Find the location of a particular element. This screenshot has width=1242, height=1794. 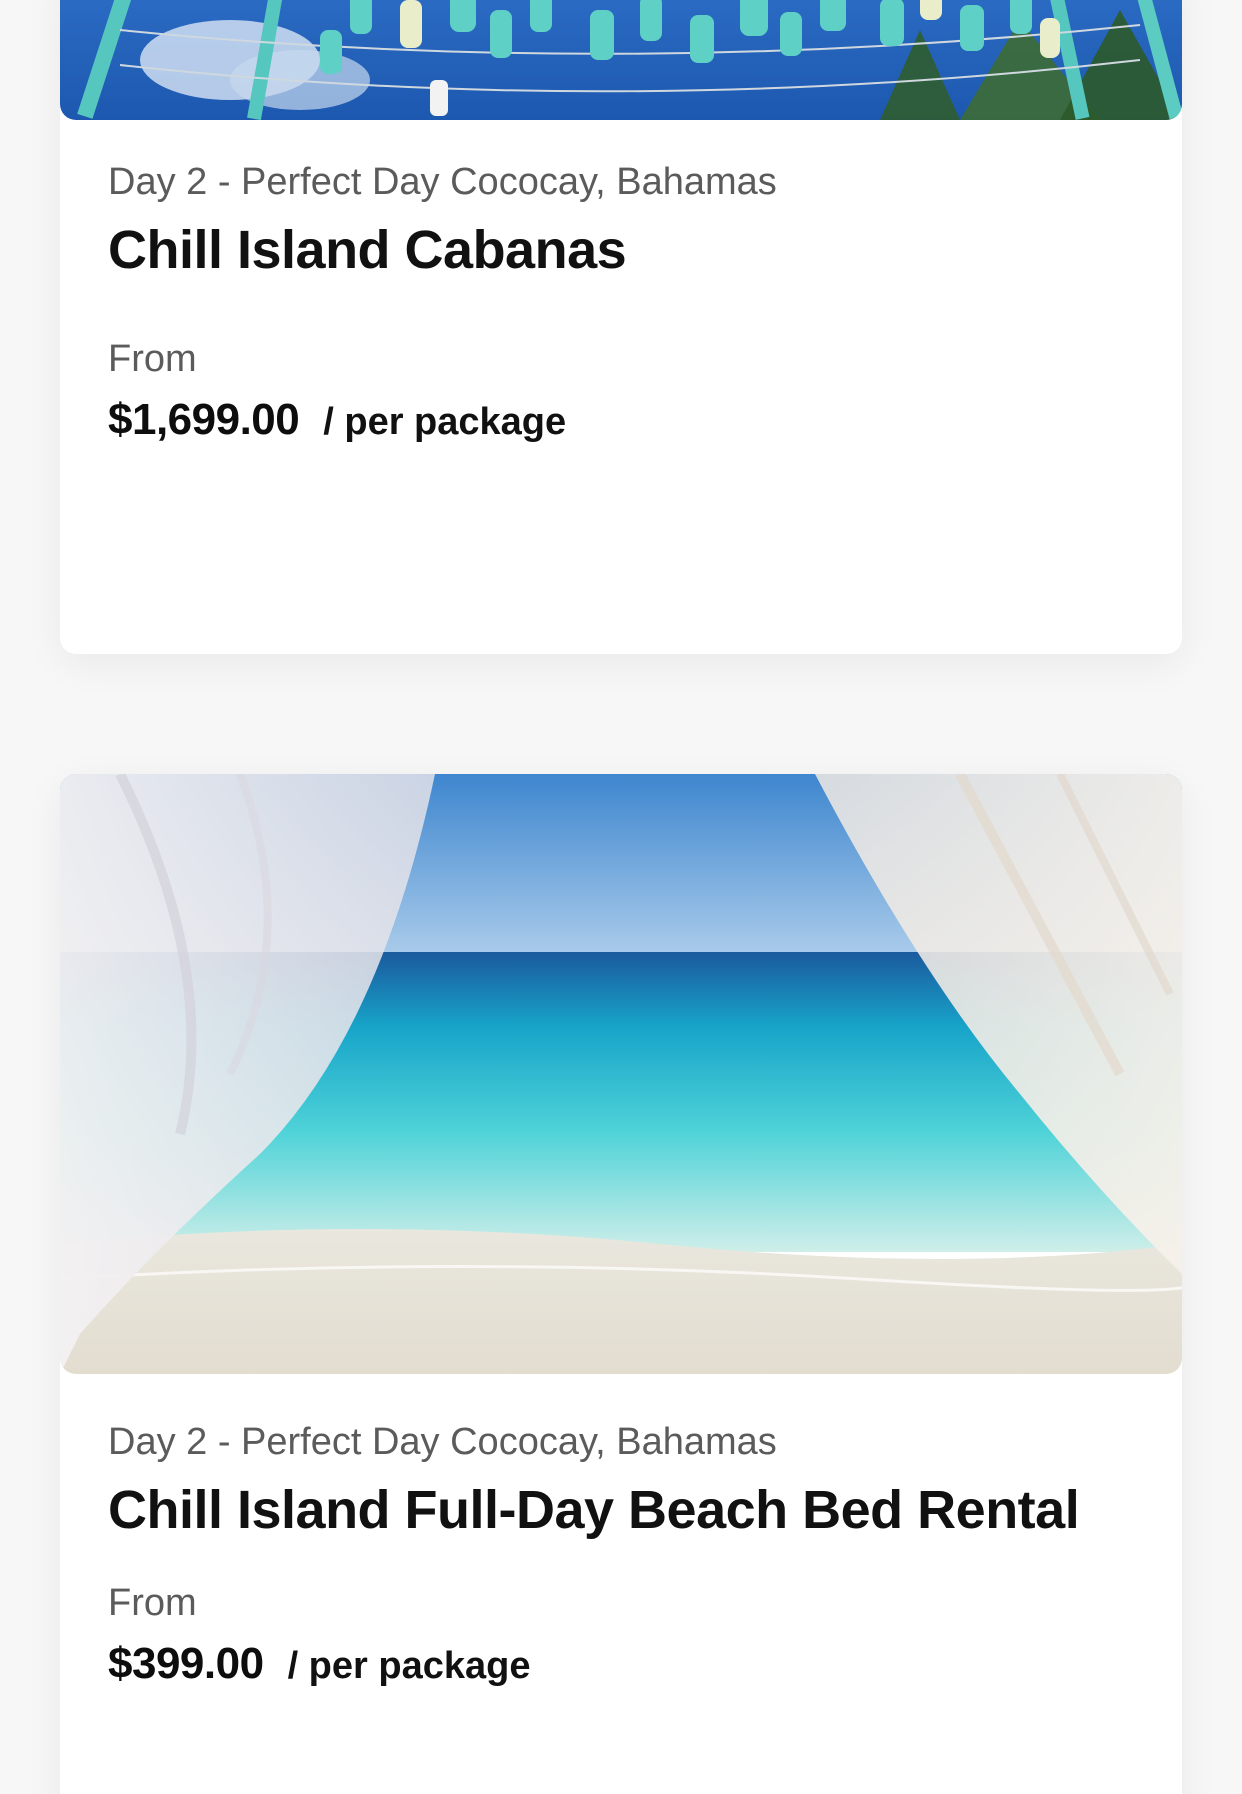

buoys-photo is located at coordinates (621, 60).